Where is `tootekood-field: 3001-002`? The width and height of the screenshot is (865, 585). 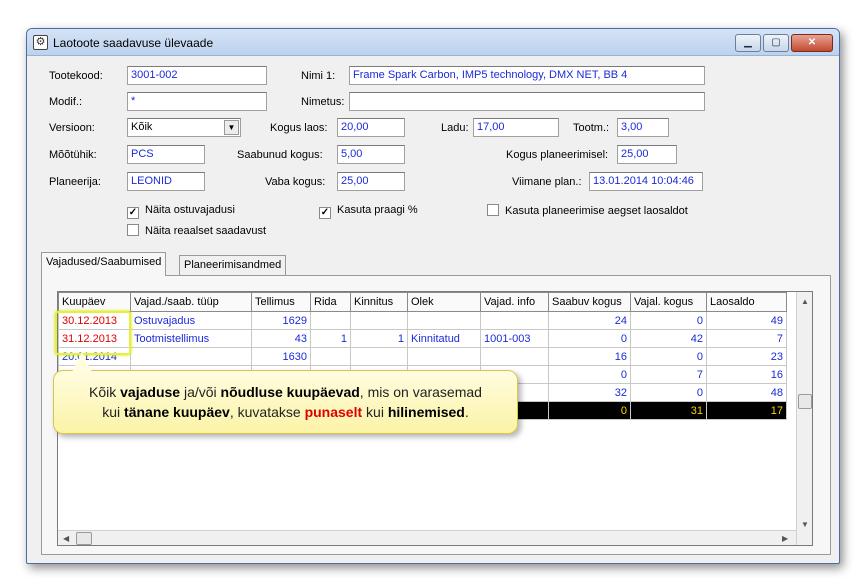 tootekood-field: 3001-002 is located at coordinates (197, 75).